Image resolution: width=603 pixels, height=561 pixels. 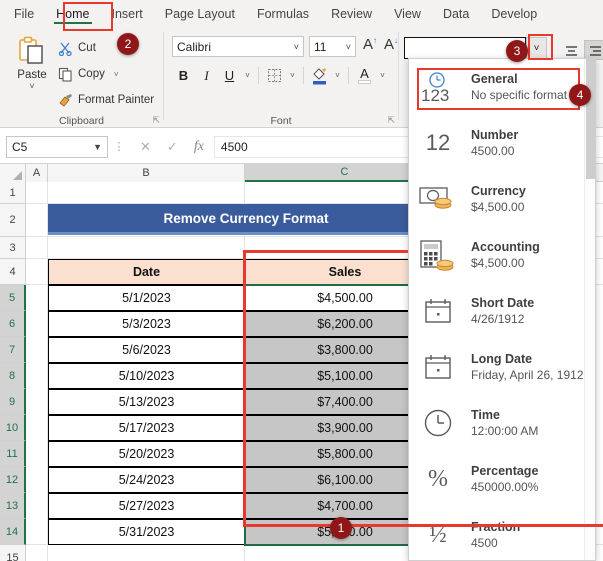 I want to click on row-13-label: 13, so click(x=12, y=505).